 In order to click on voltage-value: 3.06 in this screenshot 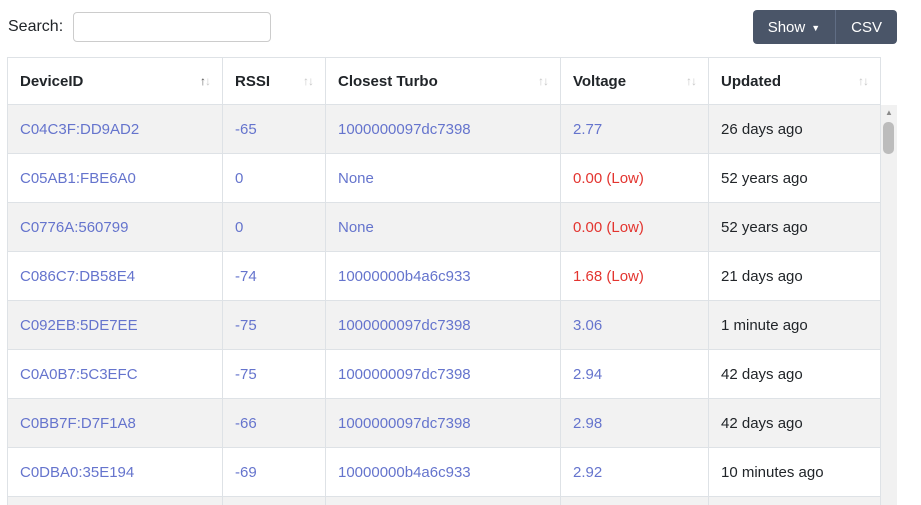, I will do `click(588, 325)`.